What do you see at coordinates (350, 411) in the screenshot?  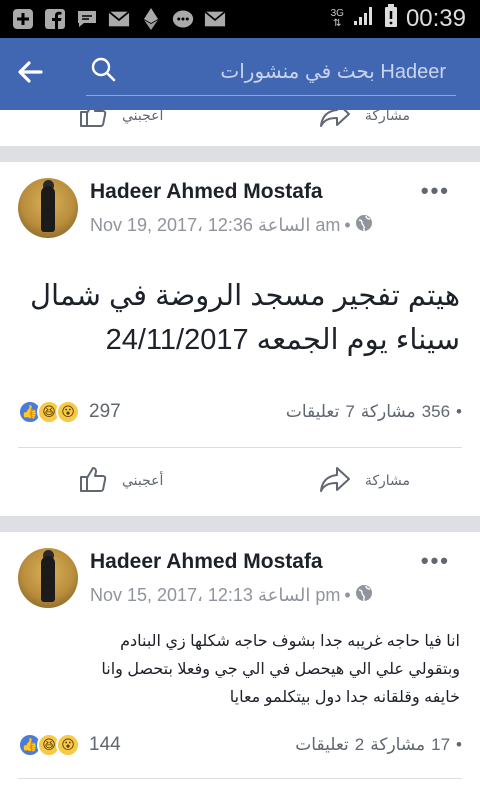 I see `comments-count: 7` at bounding box center [350, 411].